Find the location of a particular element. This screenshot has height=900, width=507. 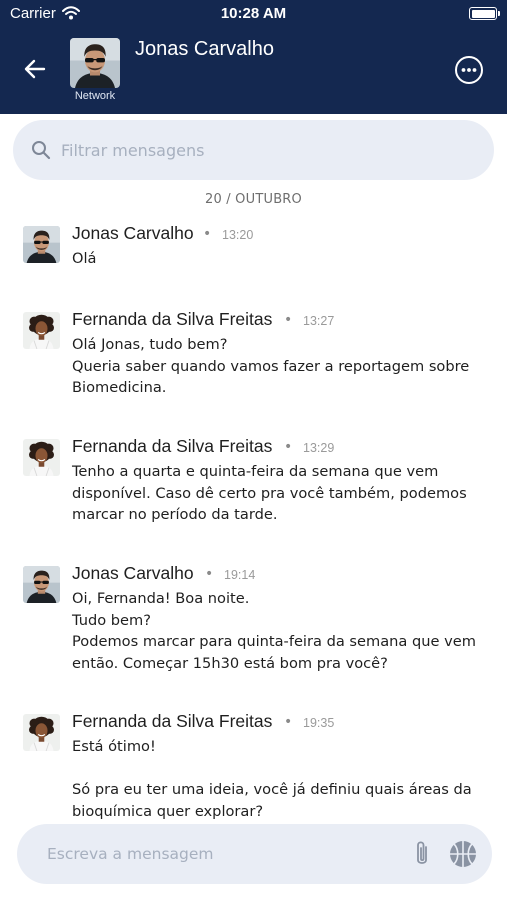

message-composer is located at coordinates (254, 854).